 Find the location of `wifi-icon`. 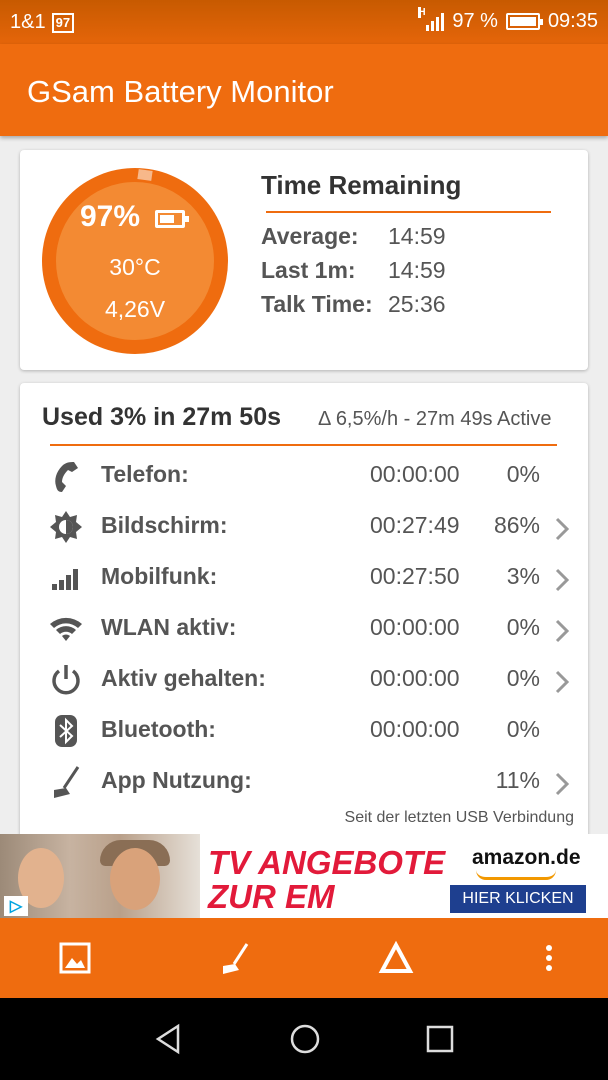

wifi-icon is located at coordinates (66, 629).